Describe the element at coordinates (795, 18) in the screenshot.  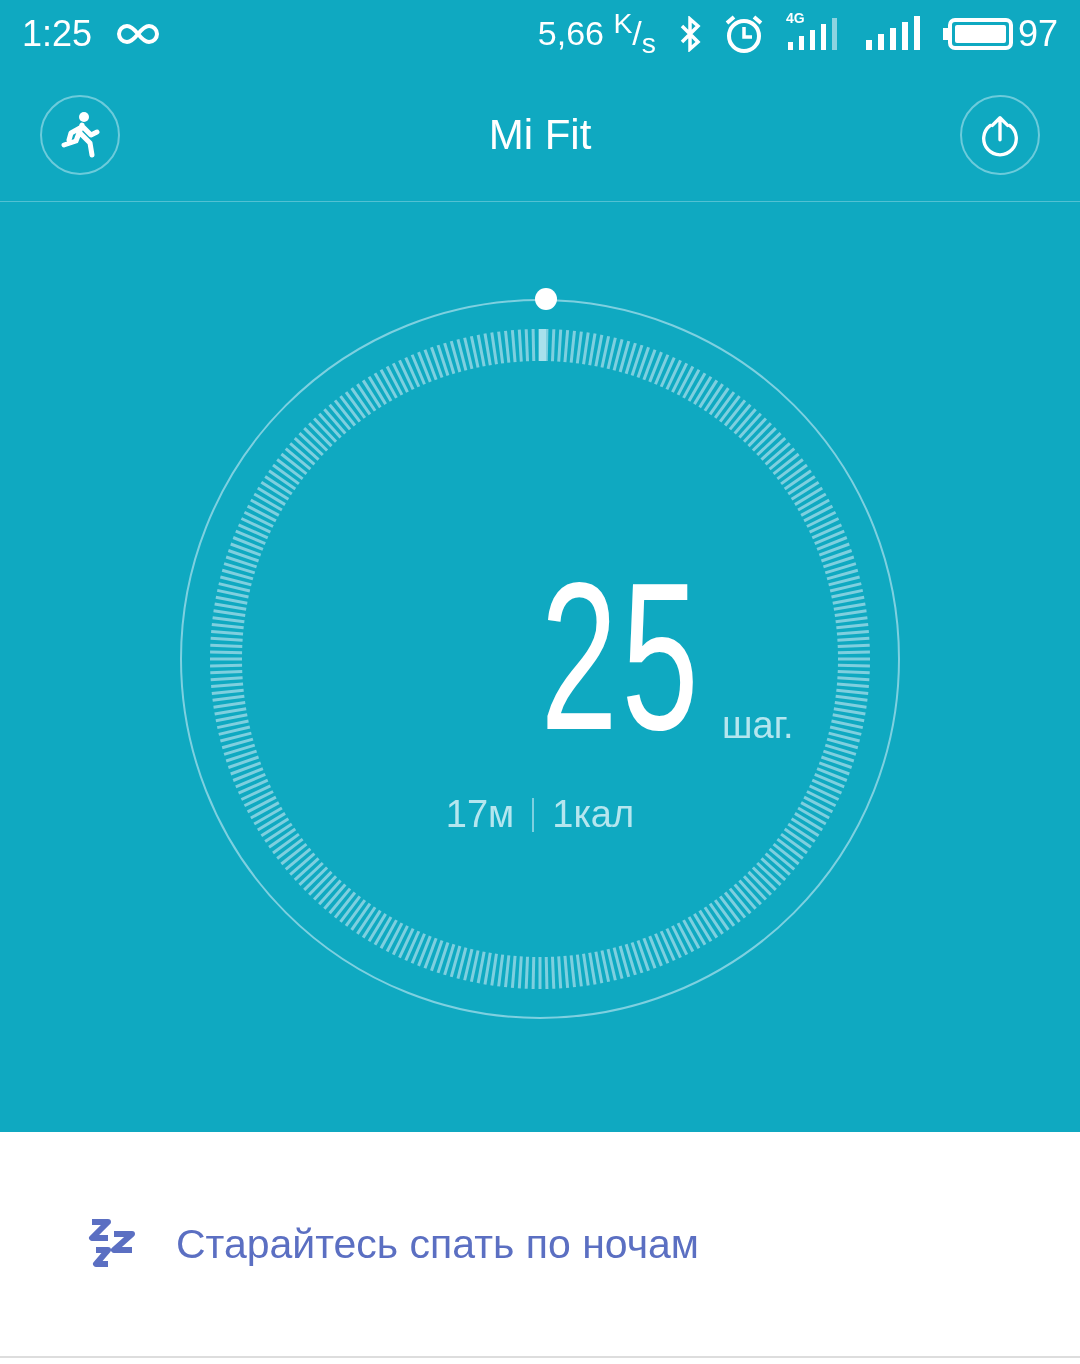
I see `network-type: 4G` at that location.